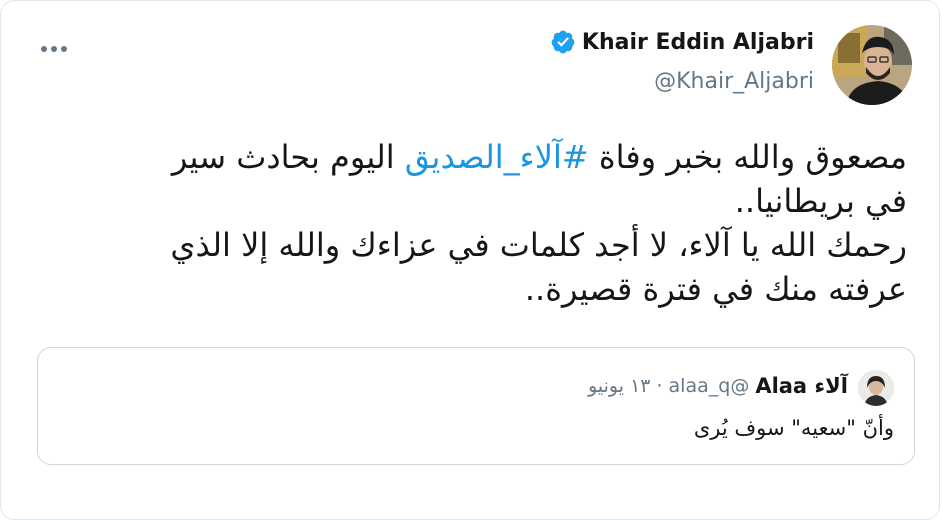  Describe the element at coordinates (619, 386) in the screenshot. I see `quoted-date: ١٣ يونيو` at that location.